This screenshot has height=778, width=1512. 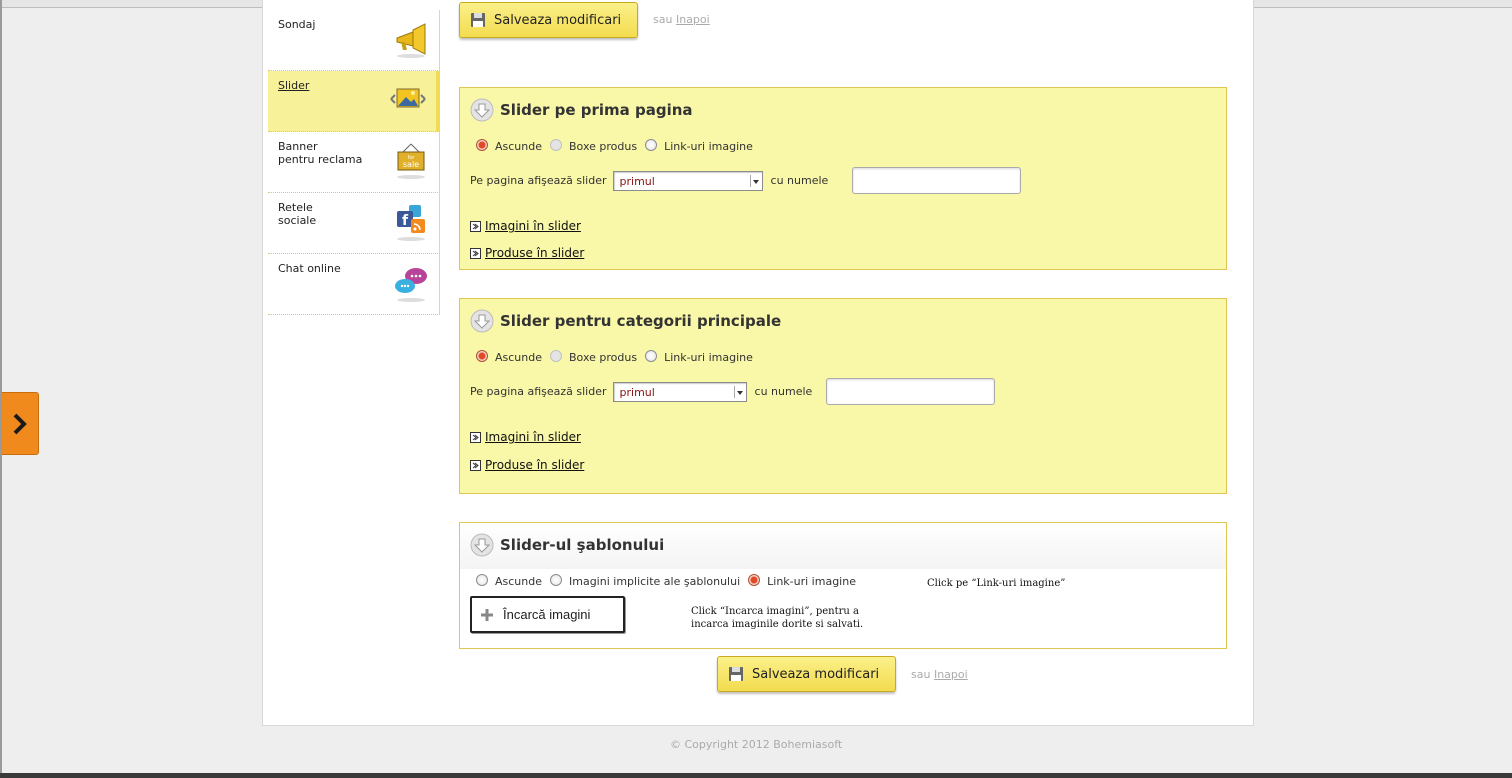 What do you see at coordinates (1, 389) in the screenshot?
I see `window-left-edge` at bounding box center [1, 389].